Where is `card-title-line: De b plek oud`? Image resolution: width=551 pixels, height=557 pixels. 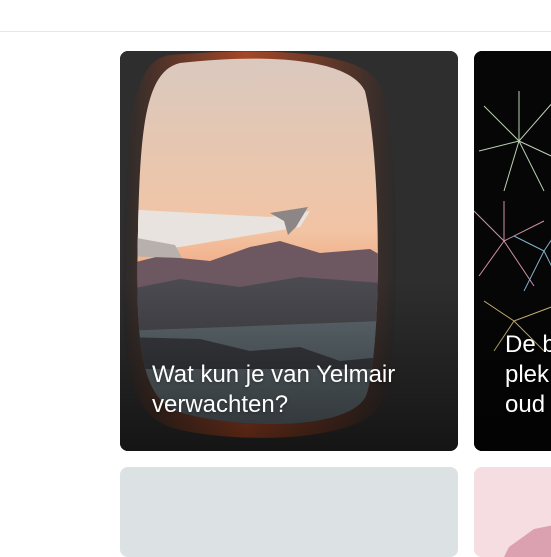
card-title-line: De b plek oud is located at coordinates (528, 374).